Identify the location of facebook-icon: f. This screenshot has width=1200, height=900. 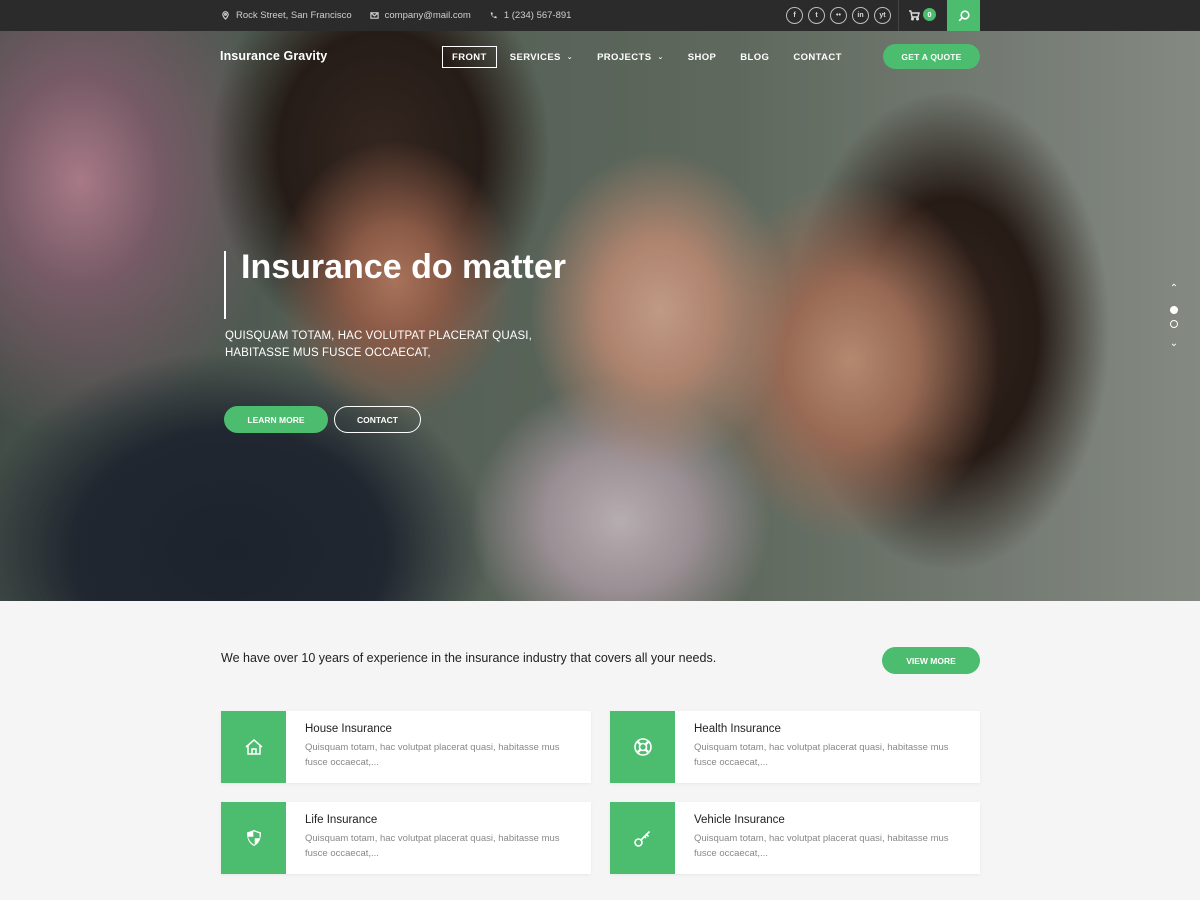
(794, 15).